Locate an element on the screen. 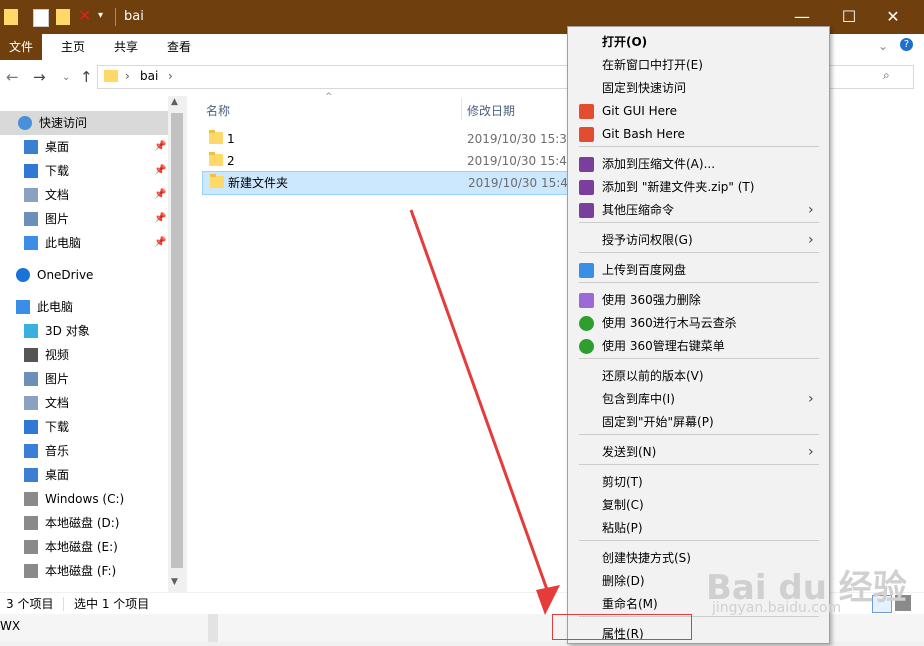  menu-item: 使用 360强力删除 is located at coordinates (698, 300).